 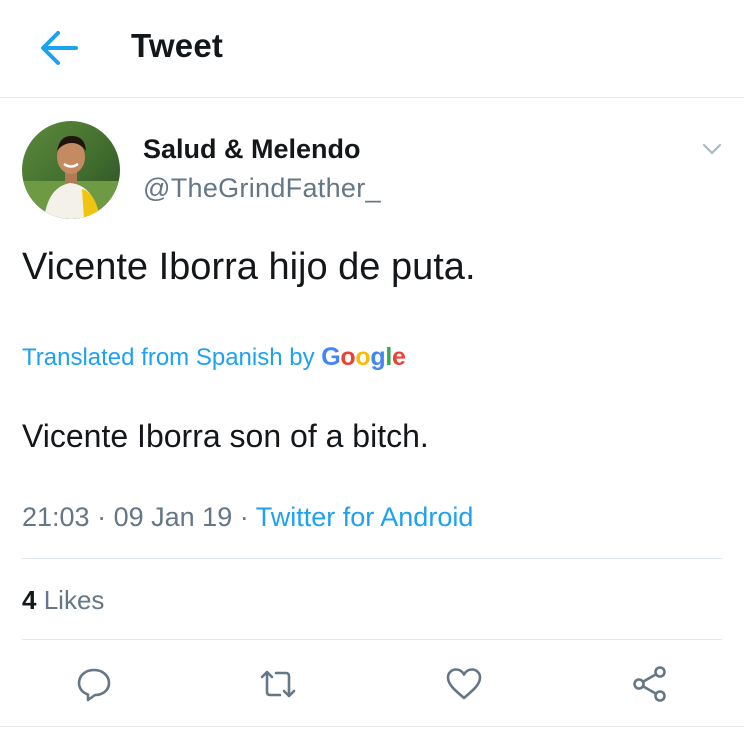 I want to click on profile-photo, so click(x=71, y=170).